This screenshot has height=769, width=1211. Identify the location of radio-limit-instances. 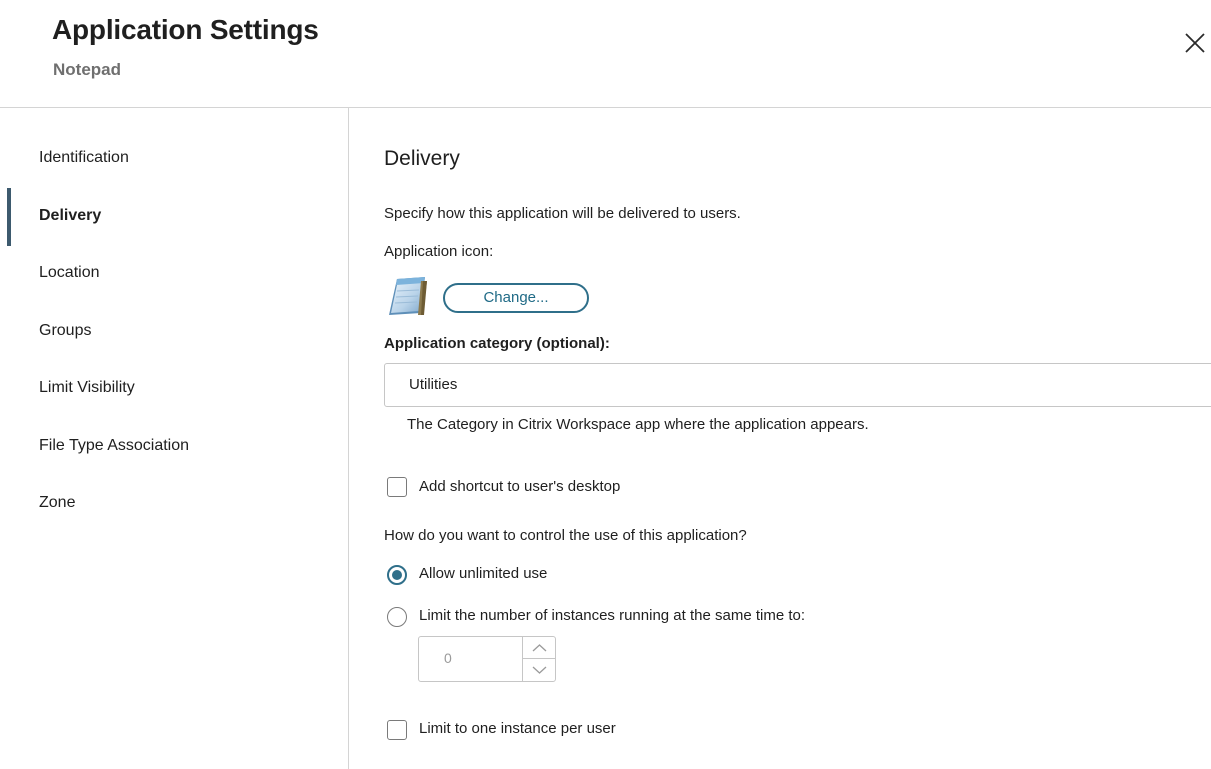
(397, 617).